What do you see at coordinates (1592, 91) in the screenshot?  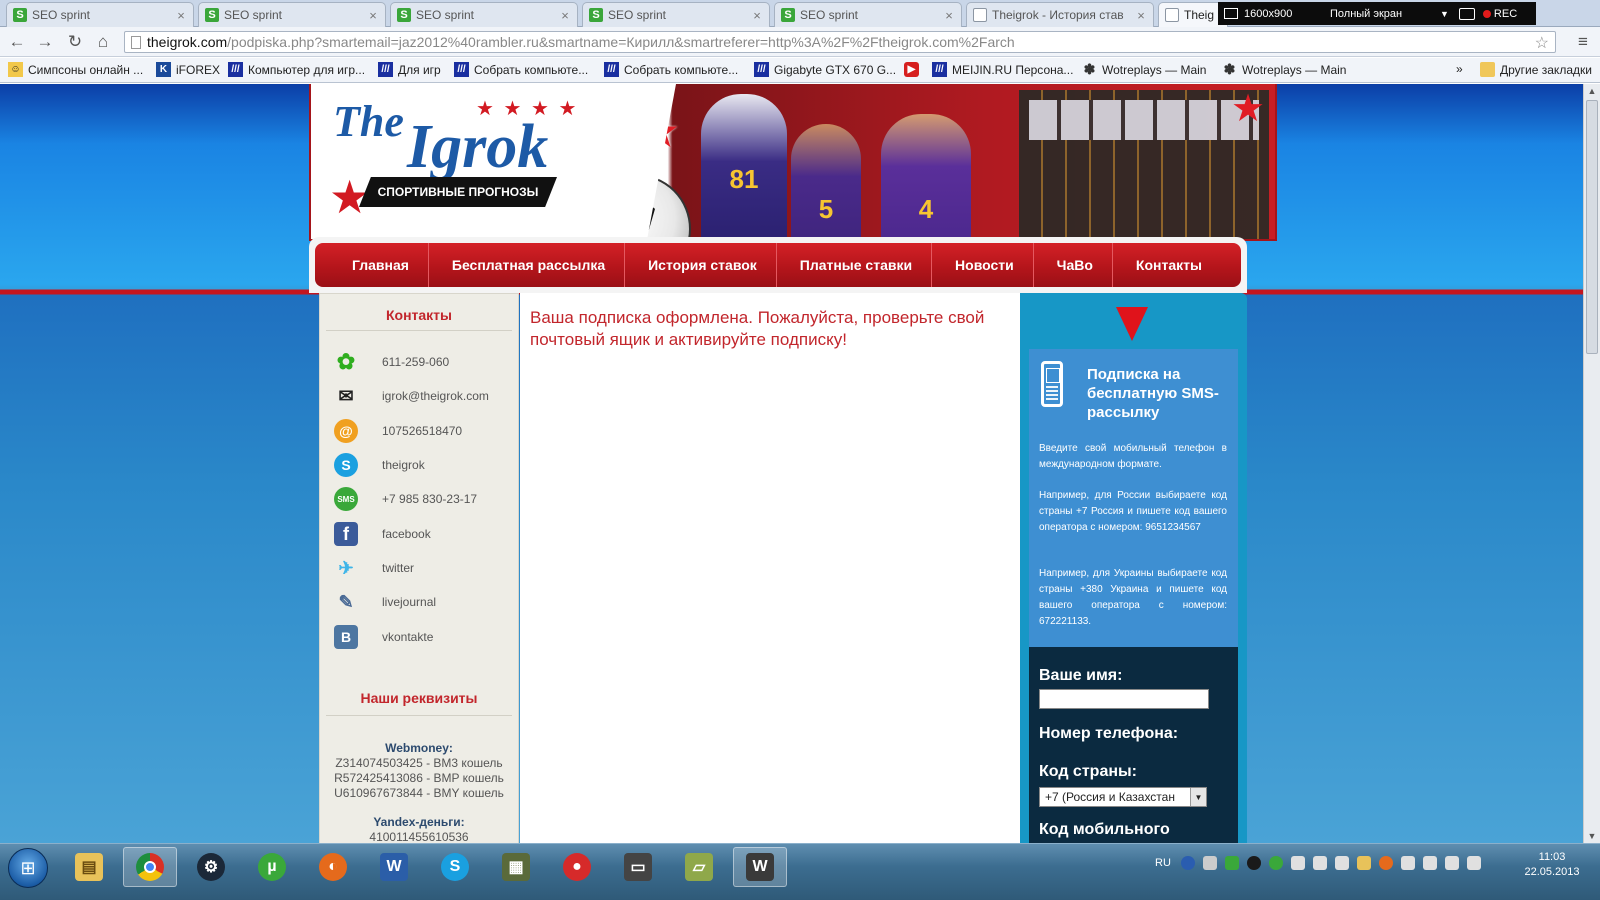 I see `scroll-up-arrow-icon: ▲` at bounding box center [1592, 91].